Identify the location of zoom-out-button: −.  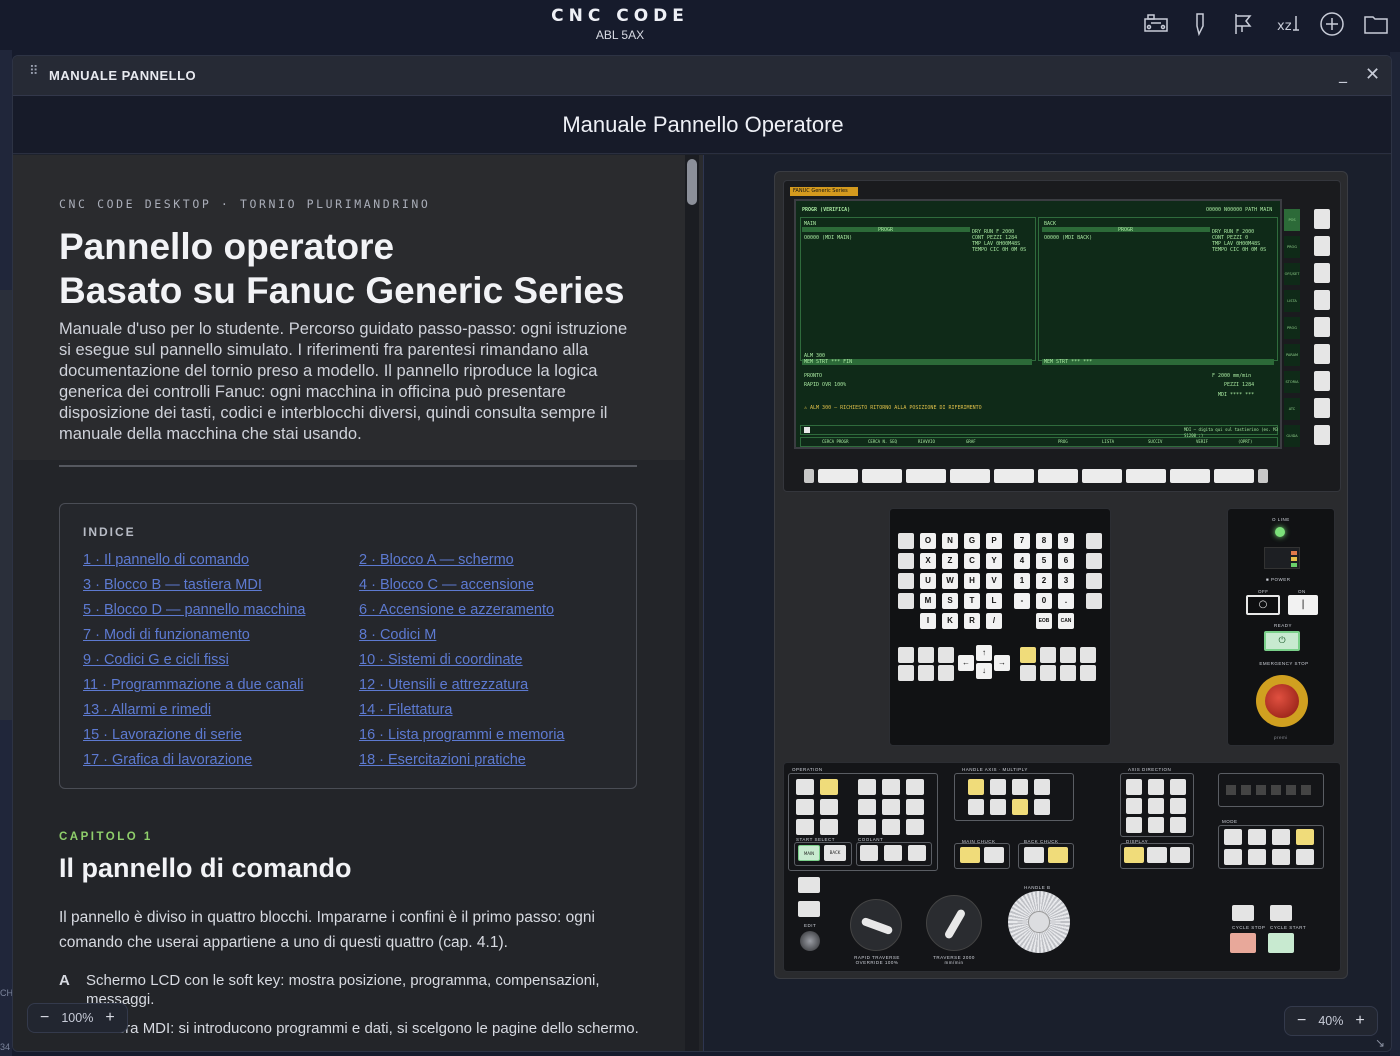
(44, 1018).